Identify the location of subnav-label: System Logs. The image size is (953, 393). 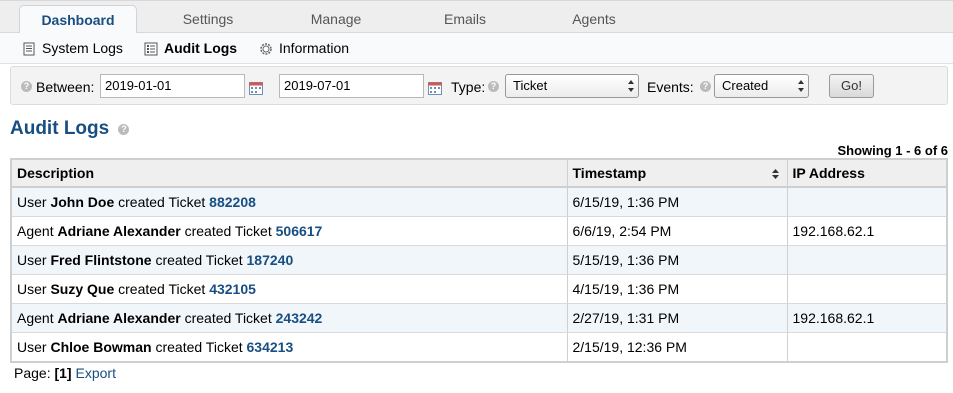
(82, 48).